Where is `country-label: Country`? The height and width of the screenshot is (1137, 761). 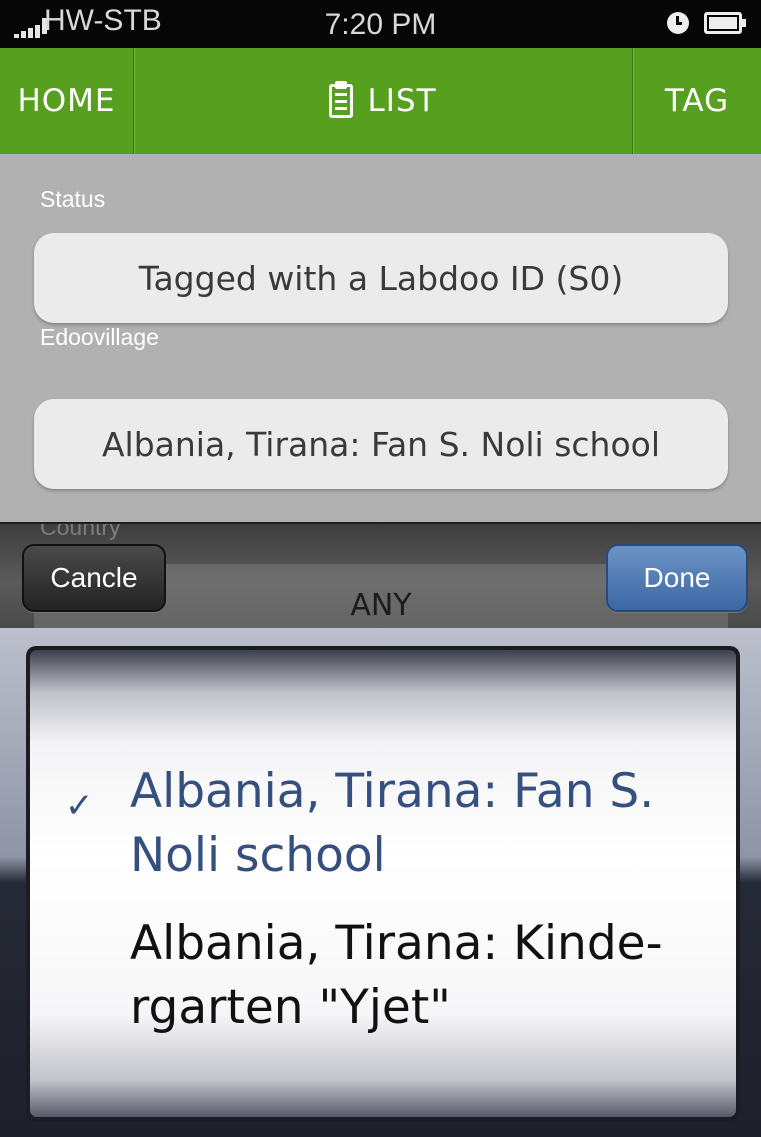 country-label: Country is located at coordinates (80, 531).